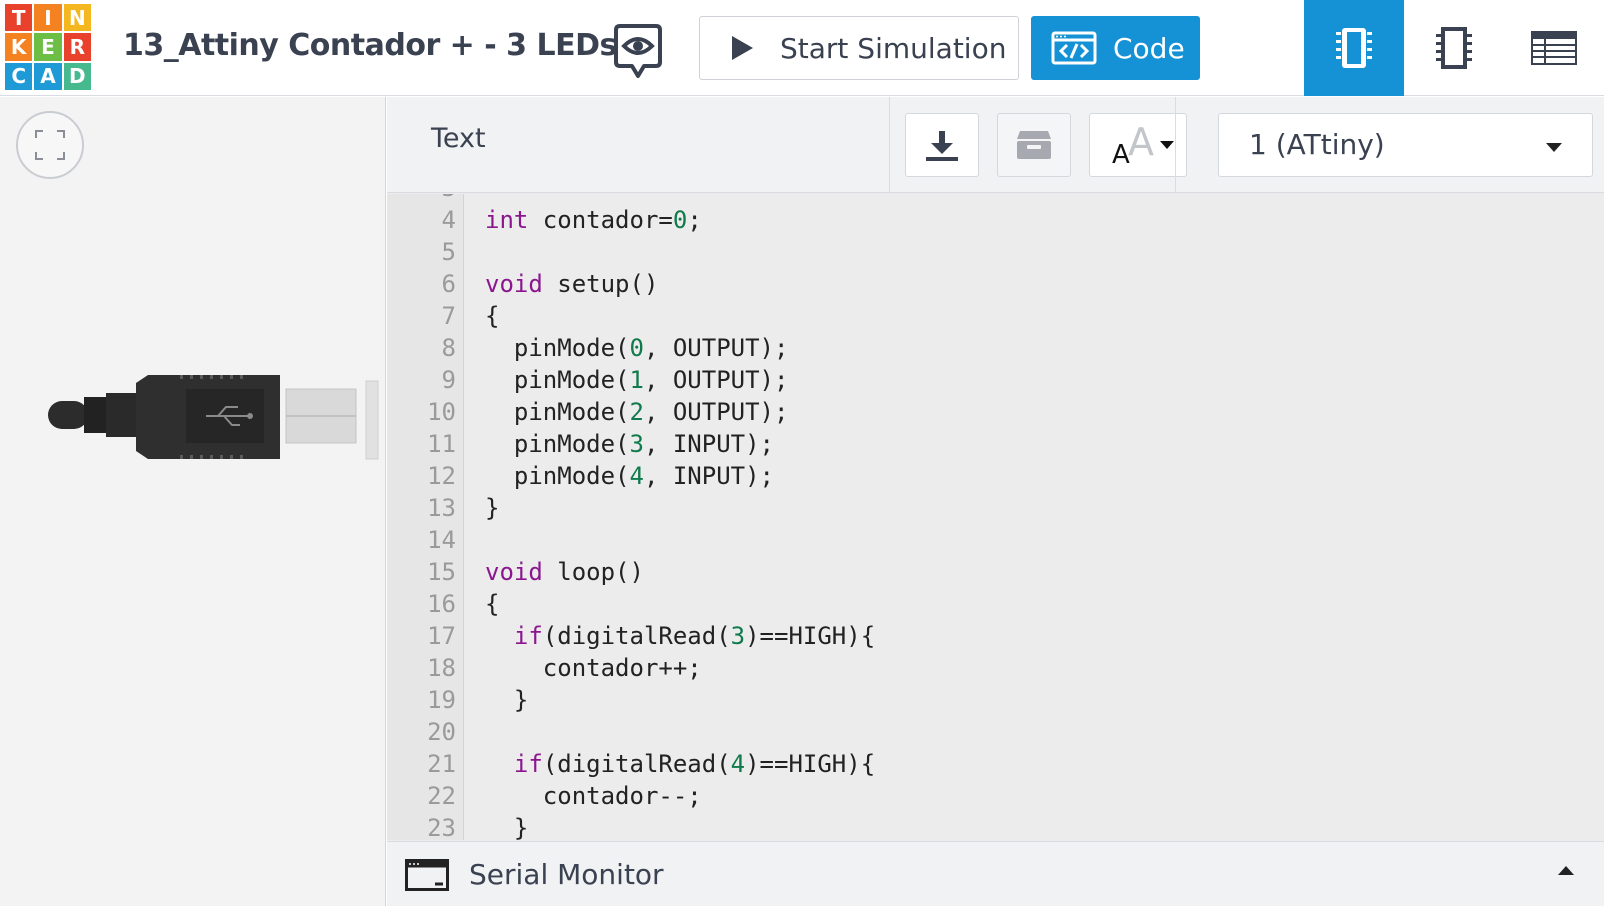  Describe the element at coordinates (448, 252) in the screenshot. I see `line-number: 5` at that location.